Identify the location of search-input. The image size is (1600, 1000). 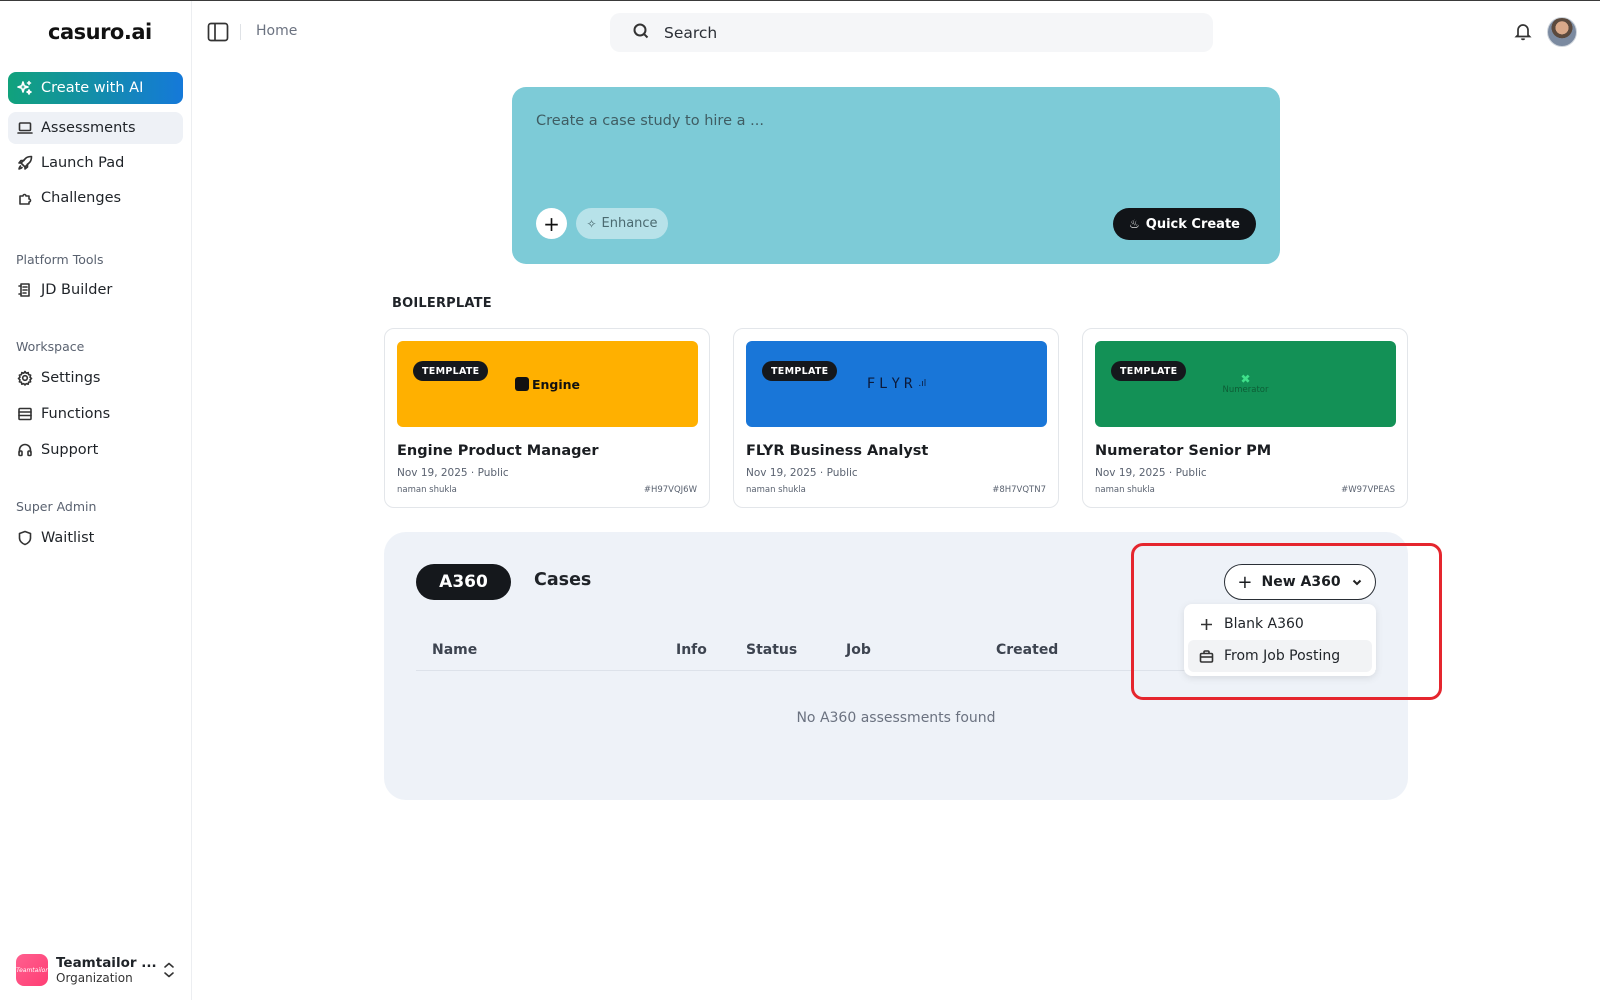
(914, 32).